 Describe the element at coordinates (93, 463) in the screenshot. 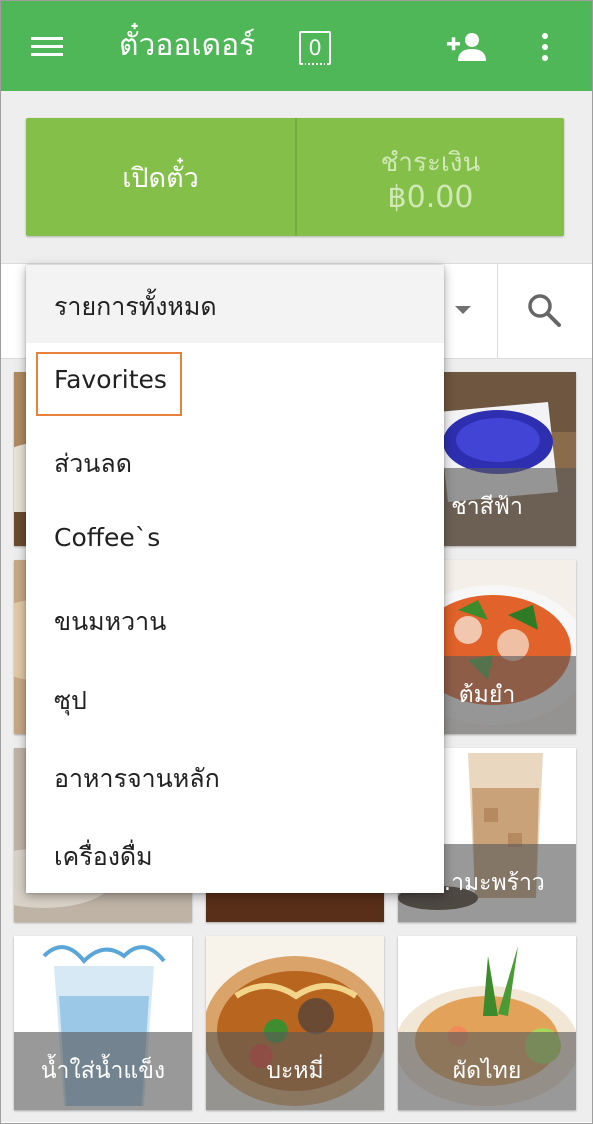

I see `dropdown-item-label: ส่วนลด` at that location.